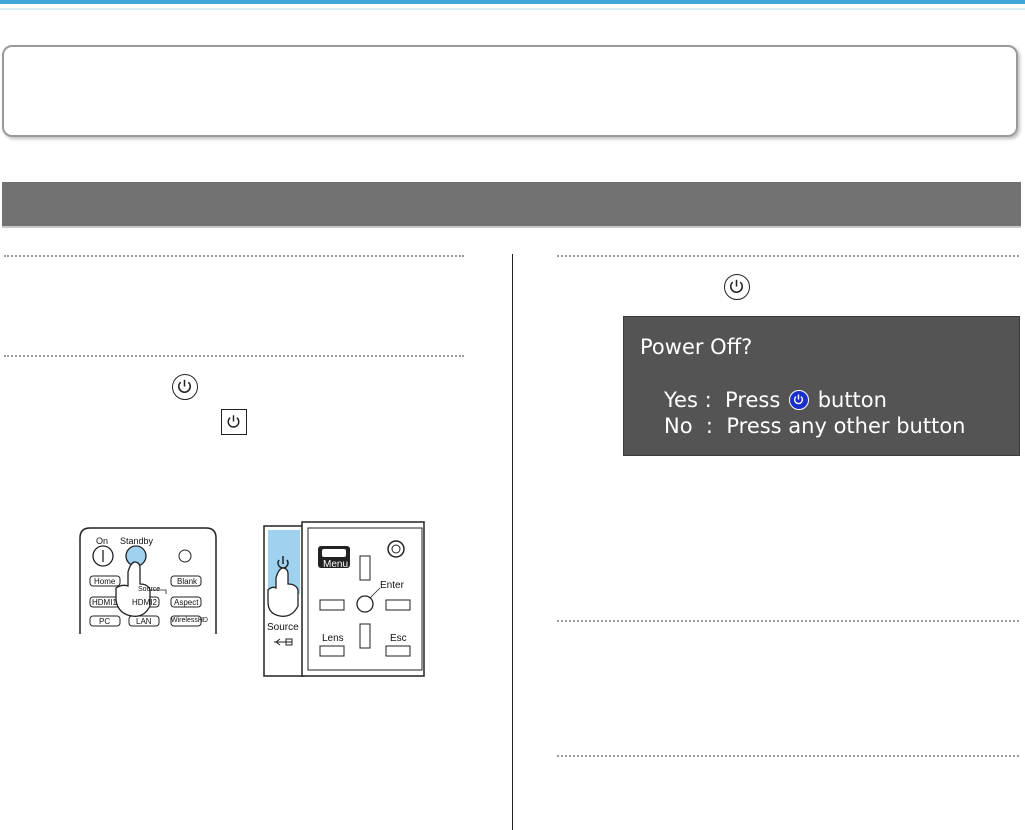 The image size is (1025, 830). Describe the element at coordinates (852, 400) in the screenshot. I see `yes-suffix: button` at that location.